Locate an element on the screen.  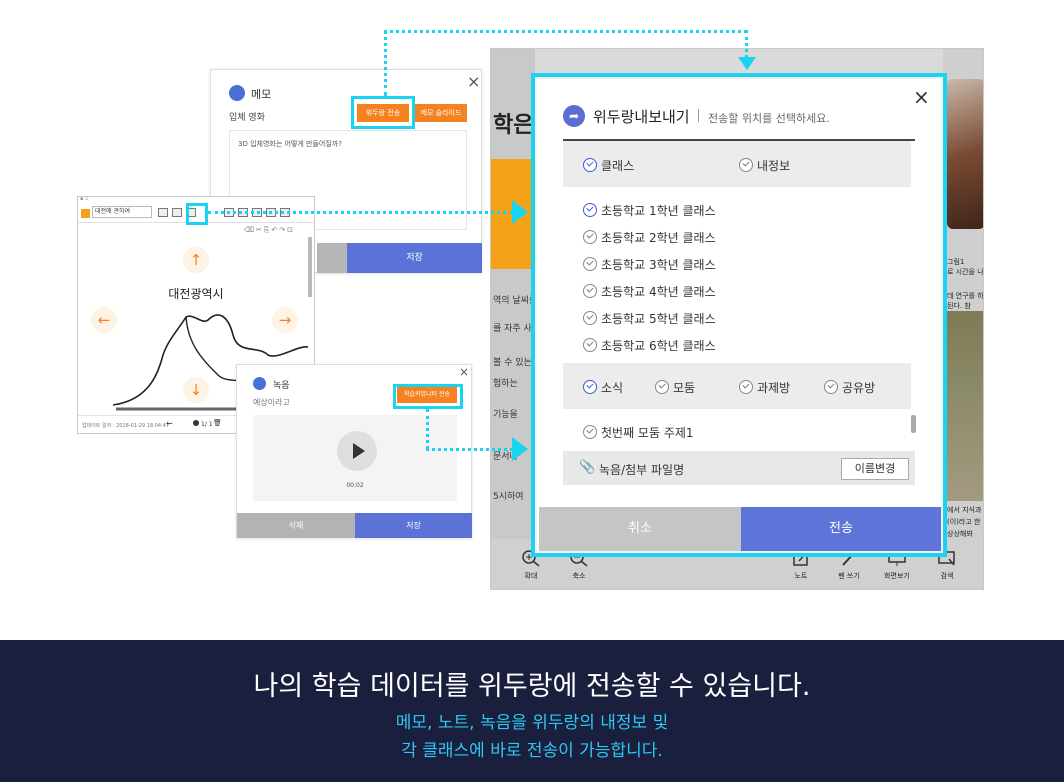
highlight-memo-send is located at coordinates (383, 112).